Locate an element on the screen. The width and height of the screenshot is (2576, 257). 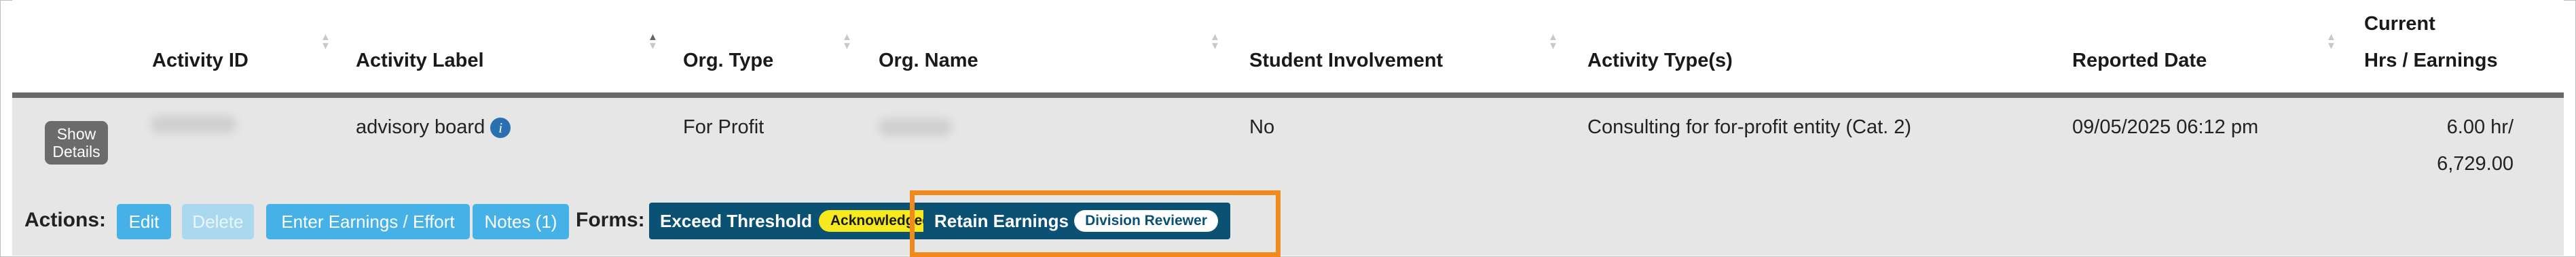
col-header-student-involvement: Student Involvement is located at coordinates (1346, 60).